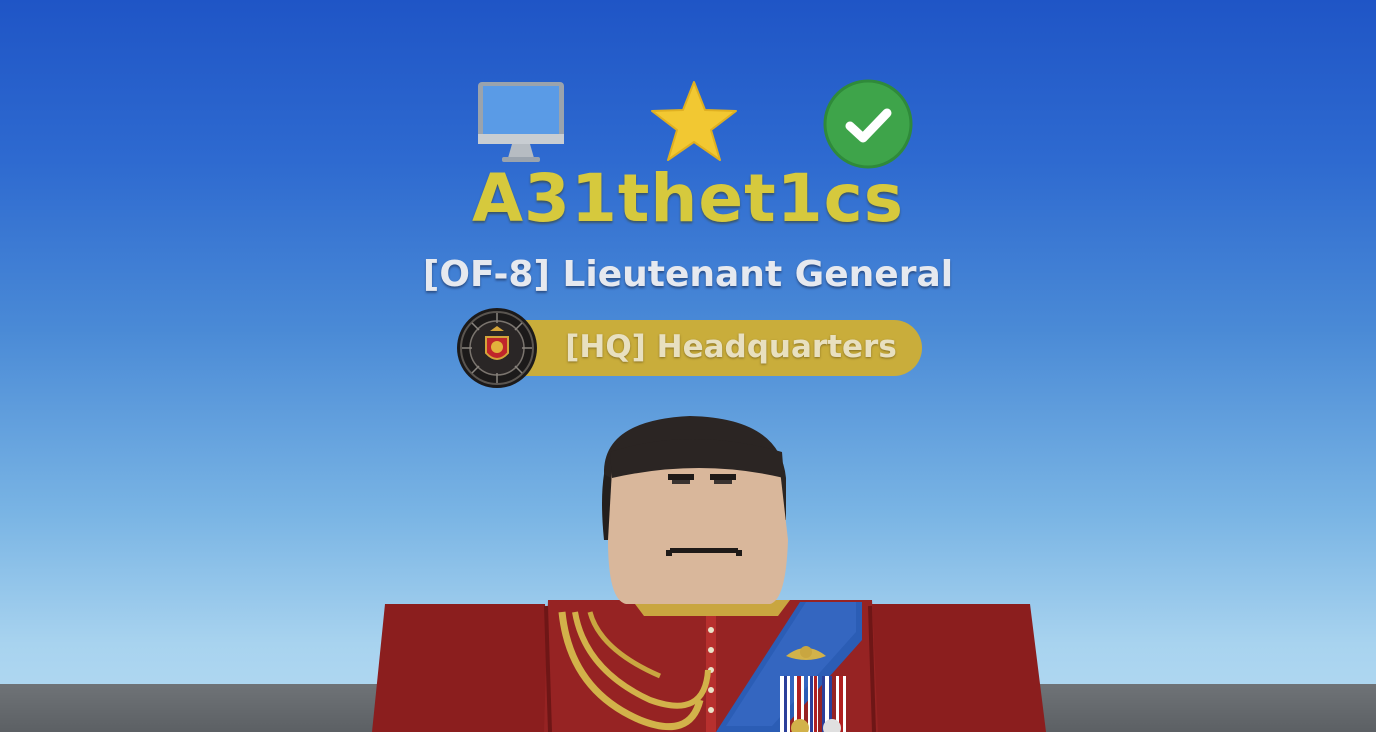 The image size is (1376, 732). I want to click on rank-title: [OF-8] Lieutenant General, so click(688, 274).